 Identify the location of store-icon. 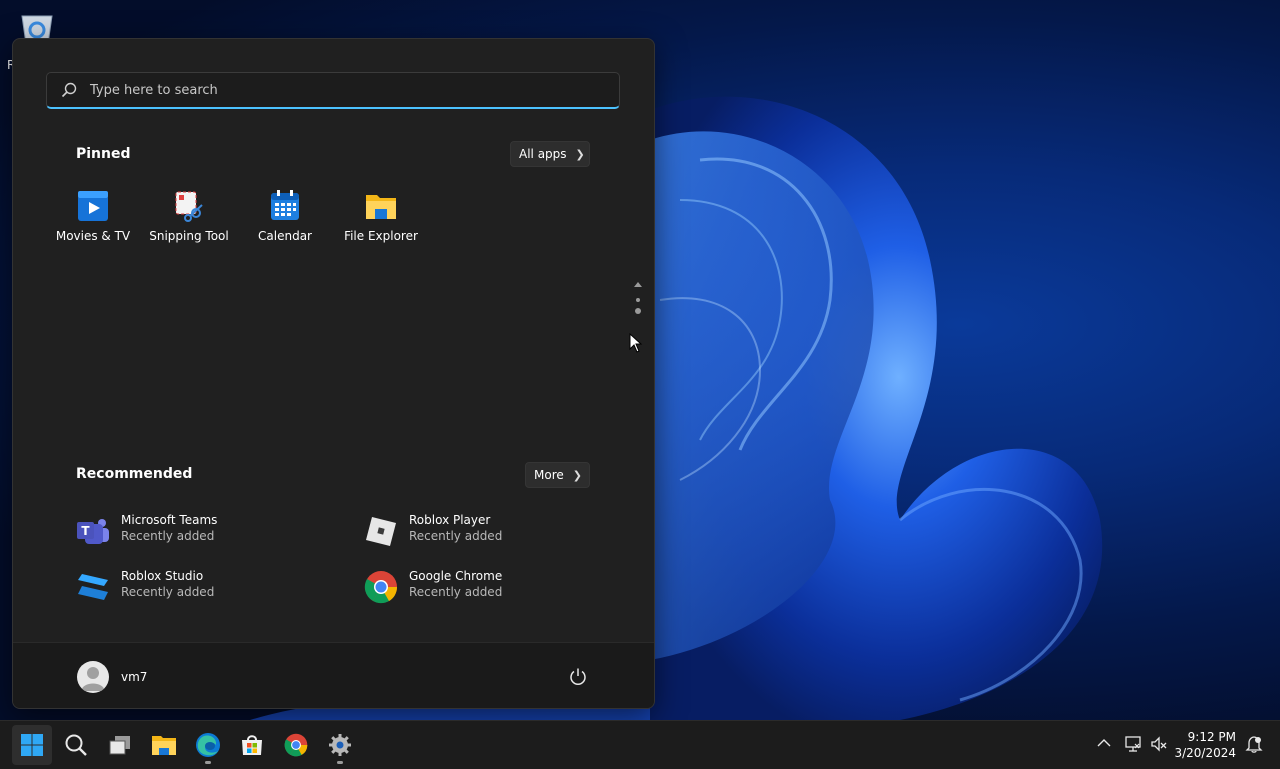
(252, 745).